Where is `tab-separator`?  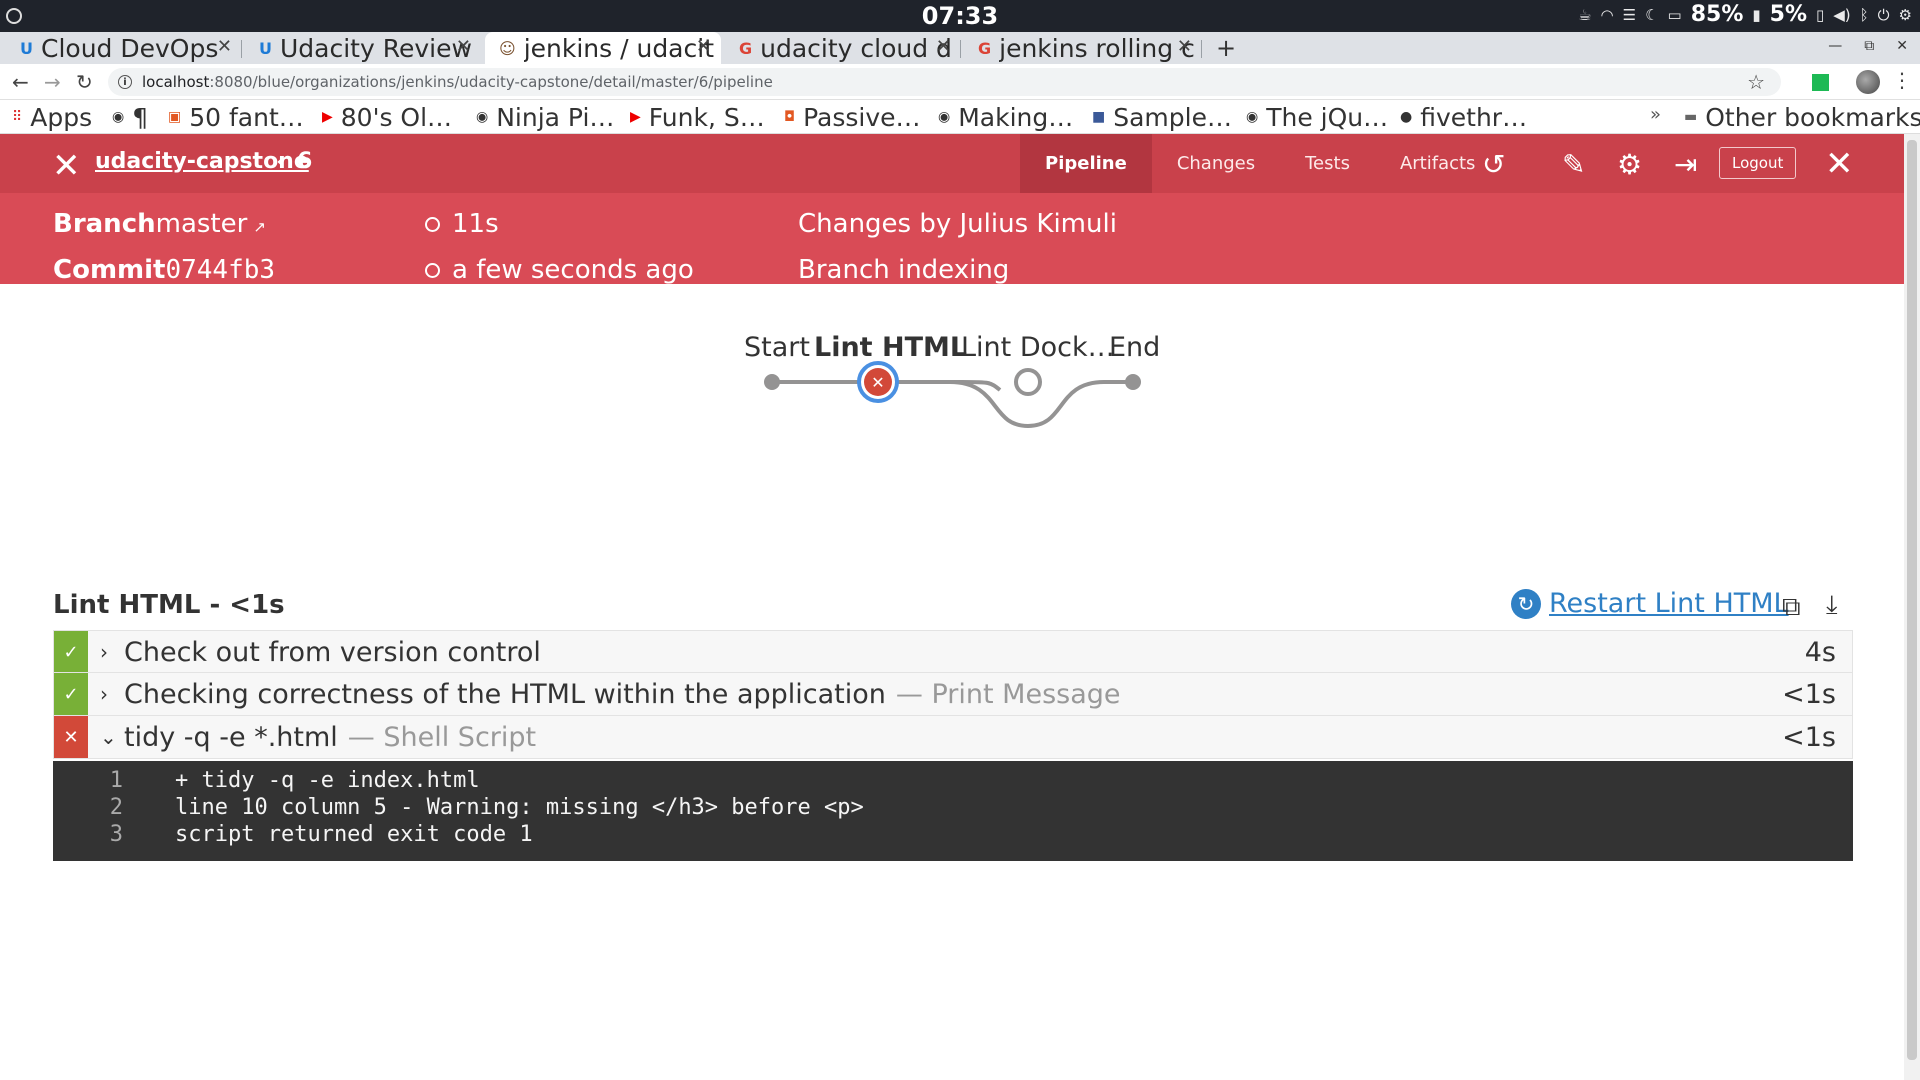 tab-separator is located at coordinates (241, 49).